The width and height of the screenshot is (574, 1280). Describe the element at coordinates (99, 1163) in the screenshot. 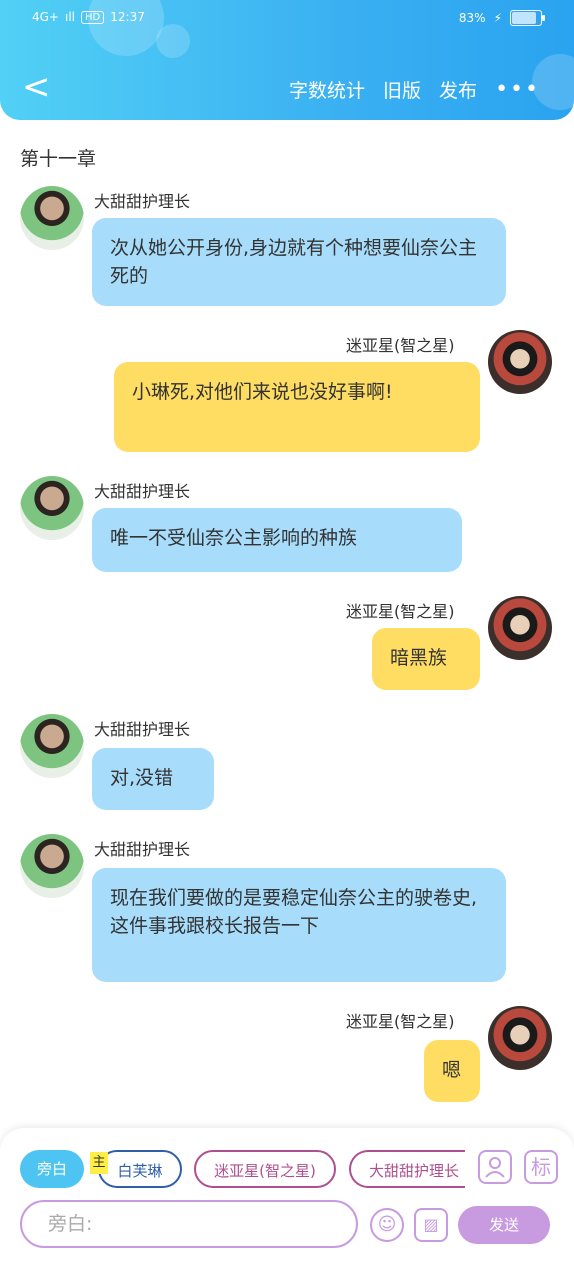

I see `main-role-badge: 主` at that location.